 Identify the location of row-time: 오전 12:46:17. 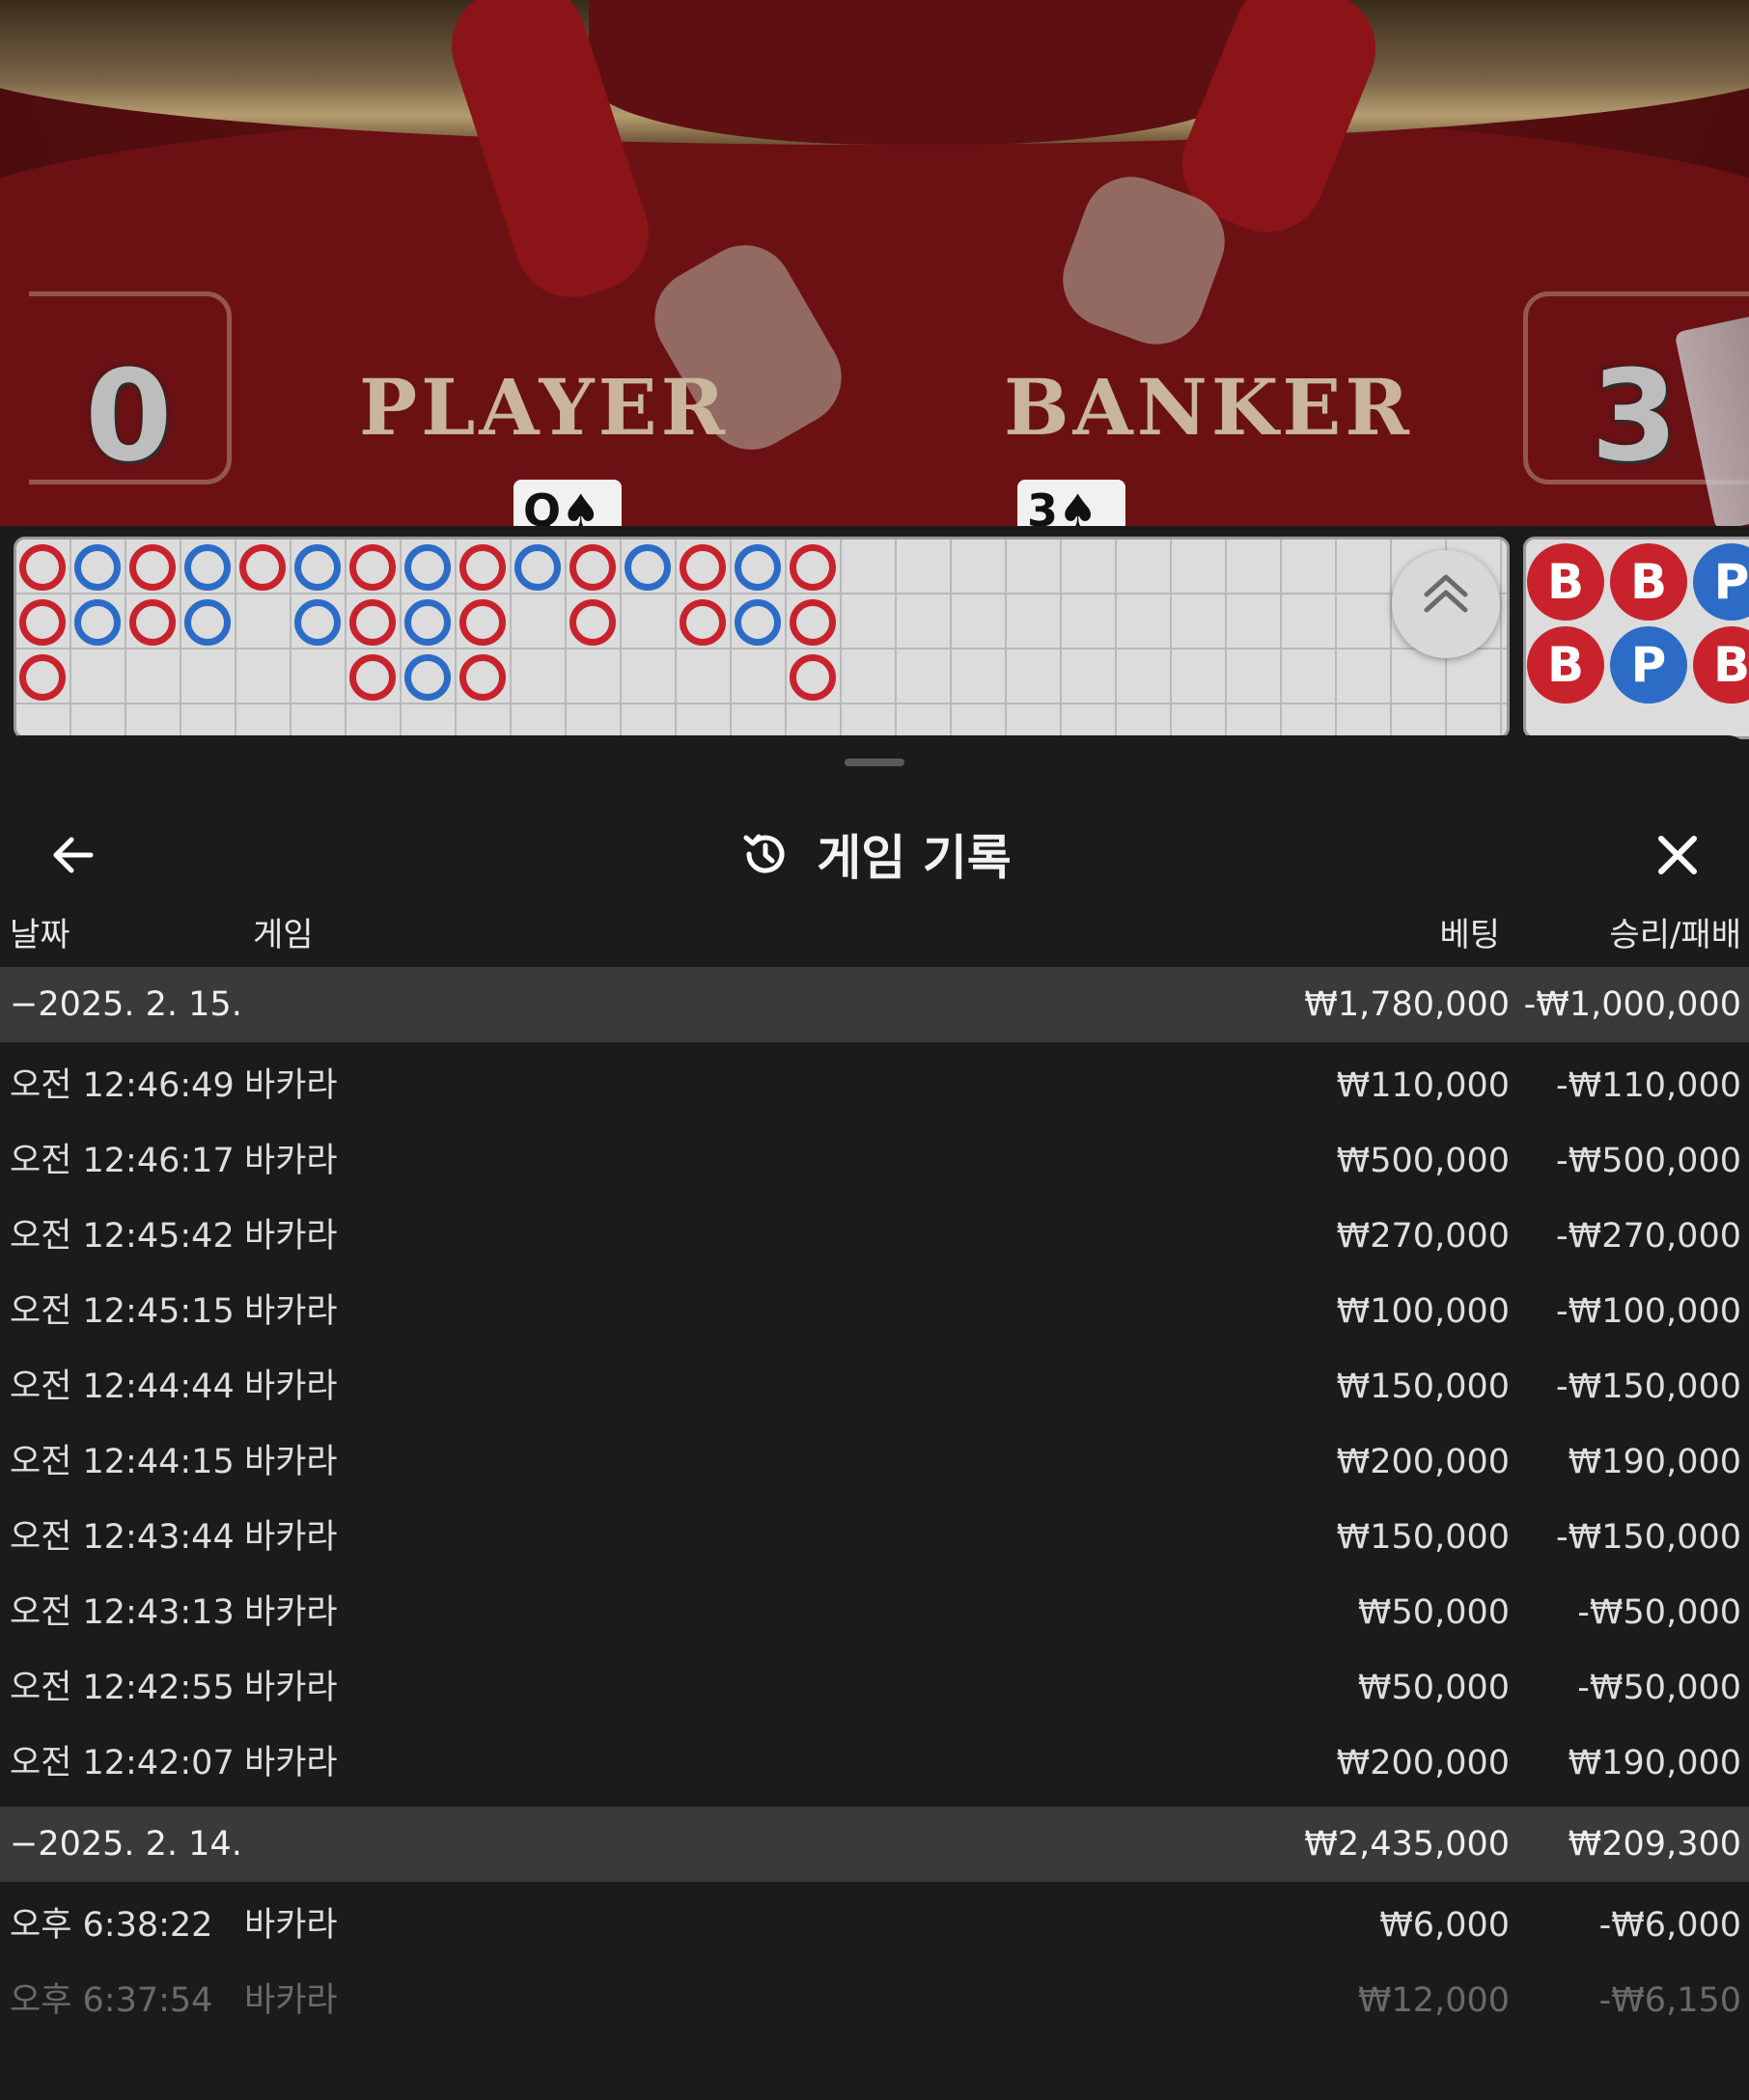
(123, 1161).